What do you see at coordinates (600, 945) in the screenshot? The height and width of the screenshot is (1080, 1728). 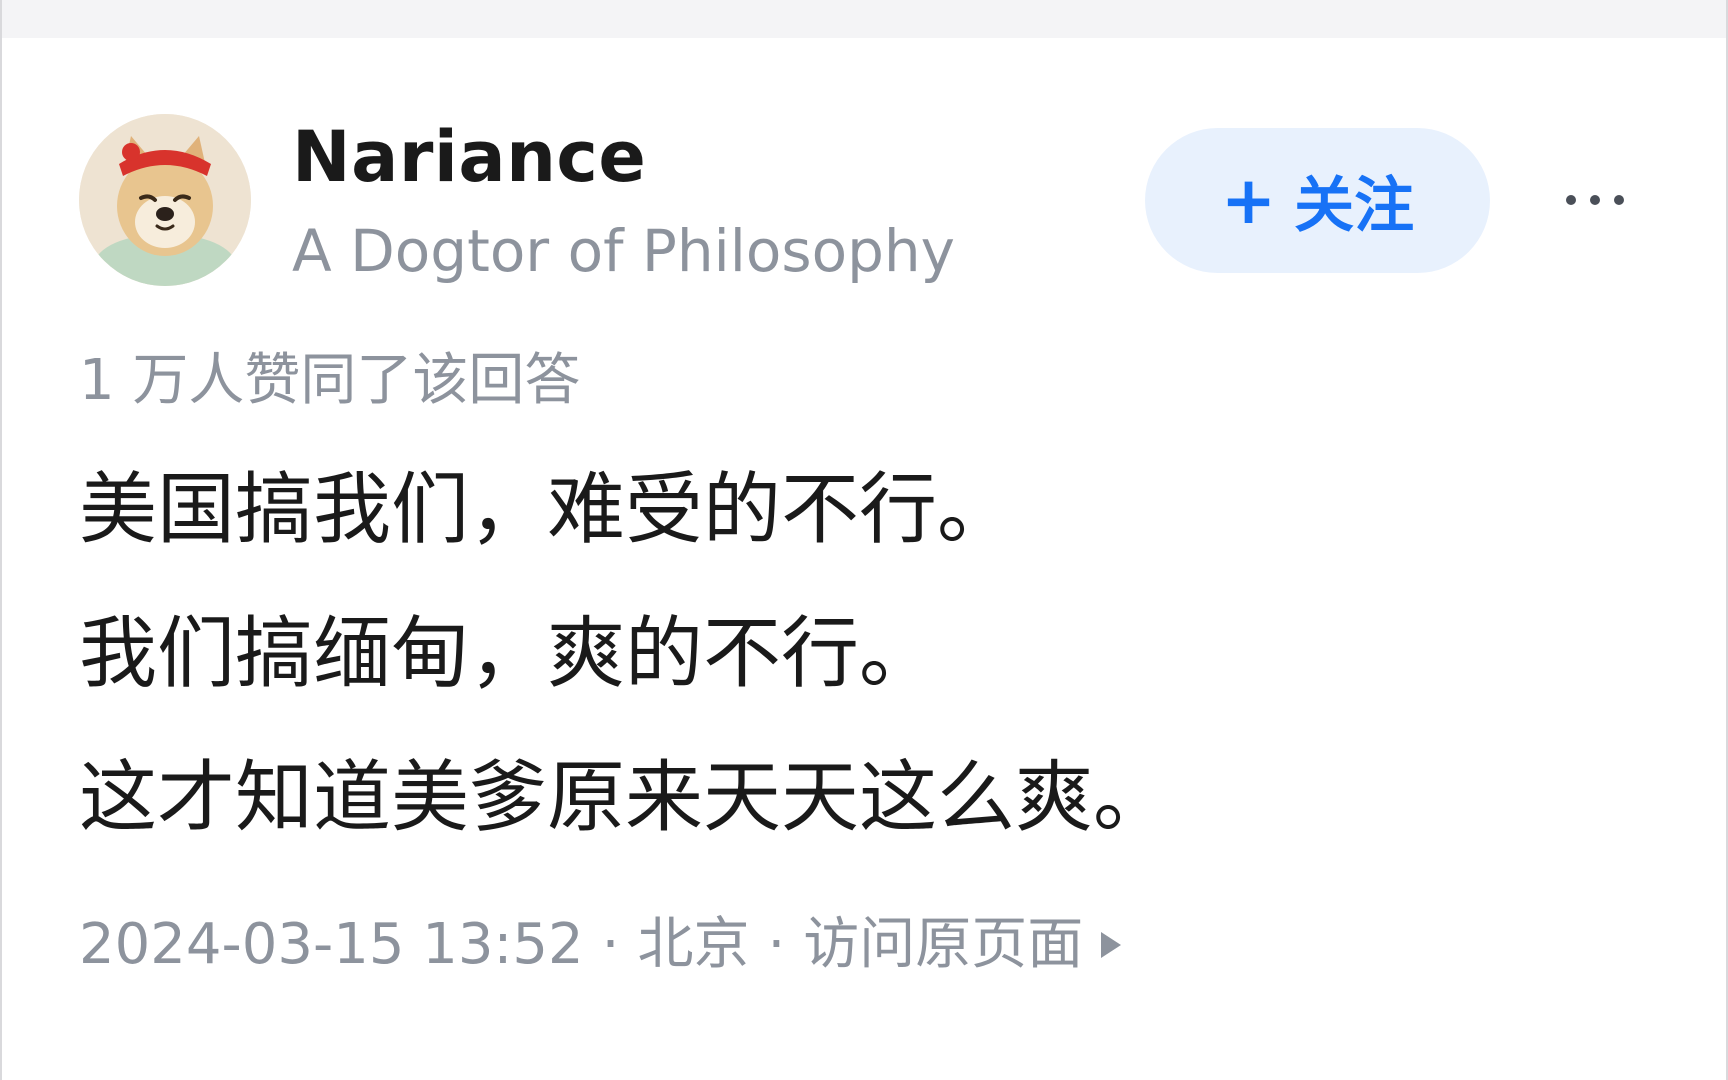 I see `answer-meta: 2024-03-15 13:52 · 北京 · 访问原页面` at bounding box center [600, 945].